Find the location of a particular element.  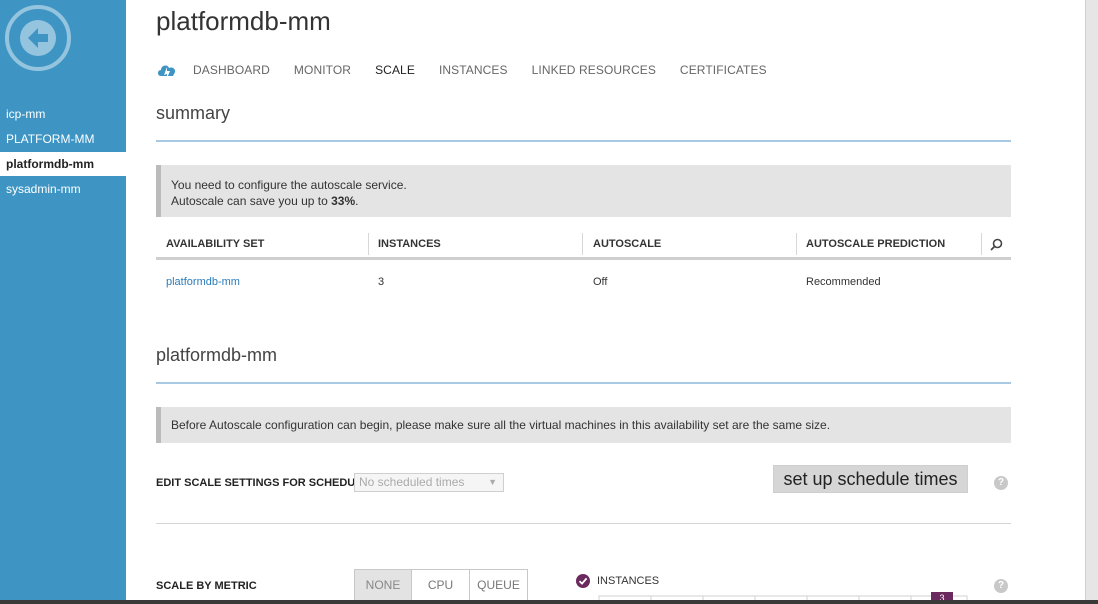

prediction-cell: Recommended is located at coordinates (843, 282).